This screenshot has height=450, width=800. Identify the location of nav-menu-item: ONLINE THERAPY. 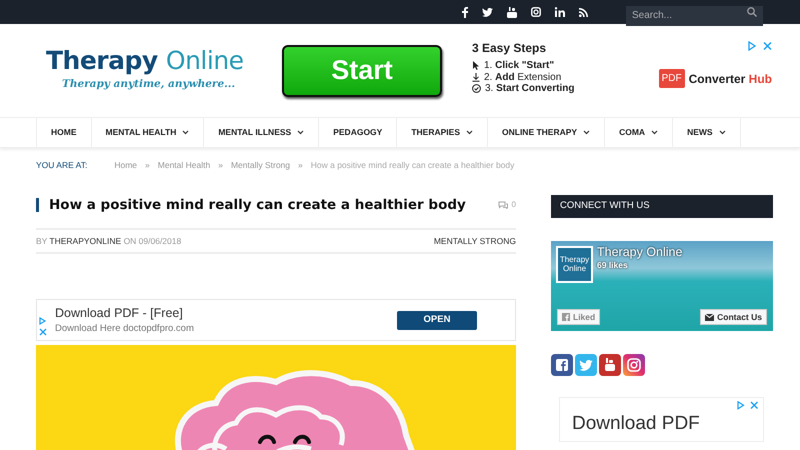
(545, 132).